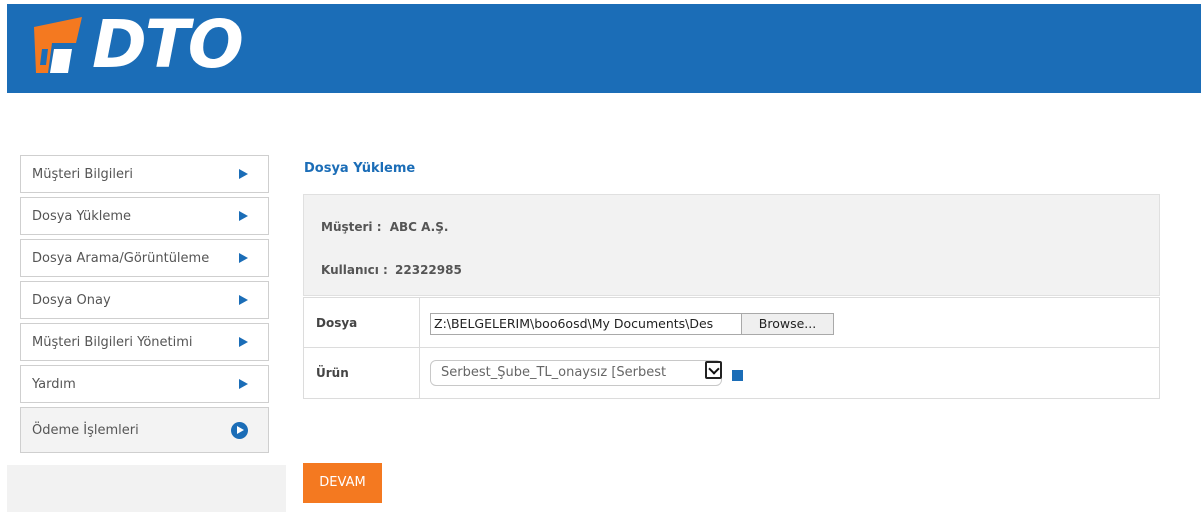 The width and height of the screenshot is (1201, 512). Describe the element at coordinates (354, 270) in the screenshot. I see `user-label: Kullanıcı :` at that location.